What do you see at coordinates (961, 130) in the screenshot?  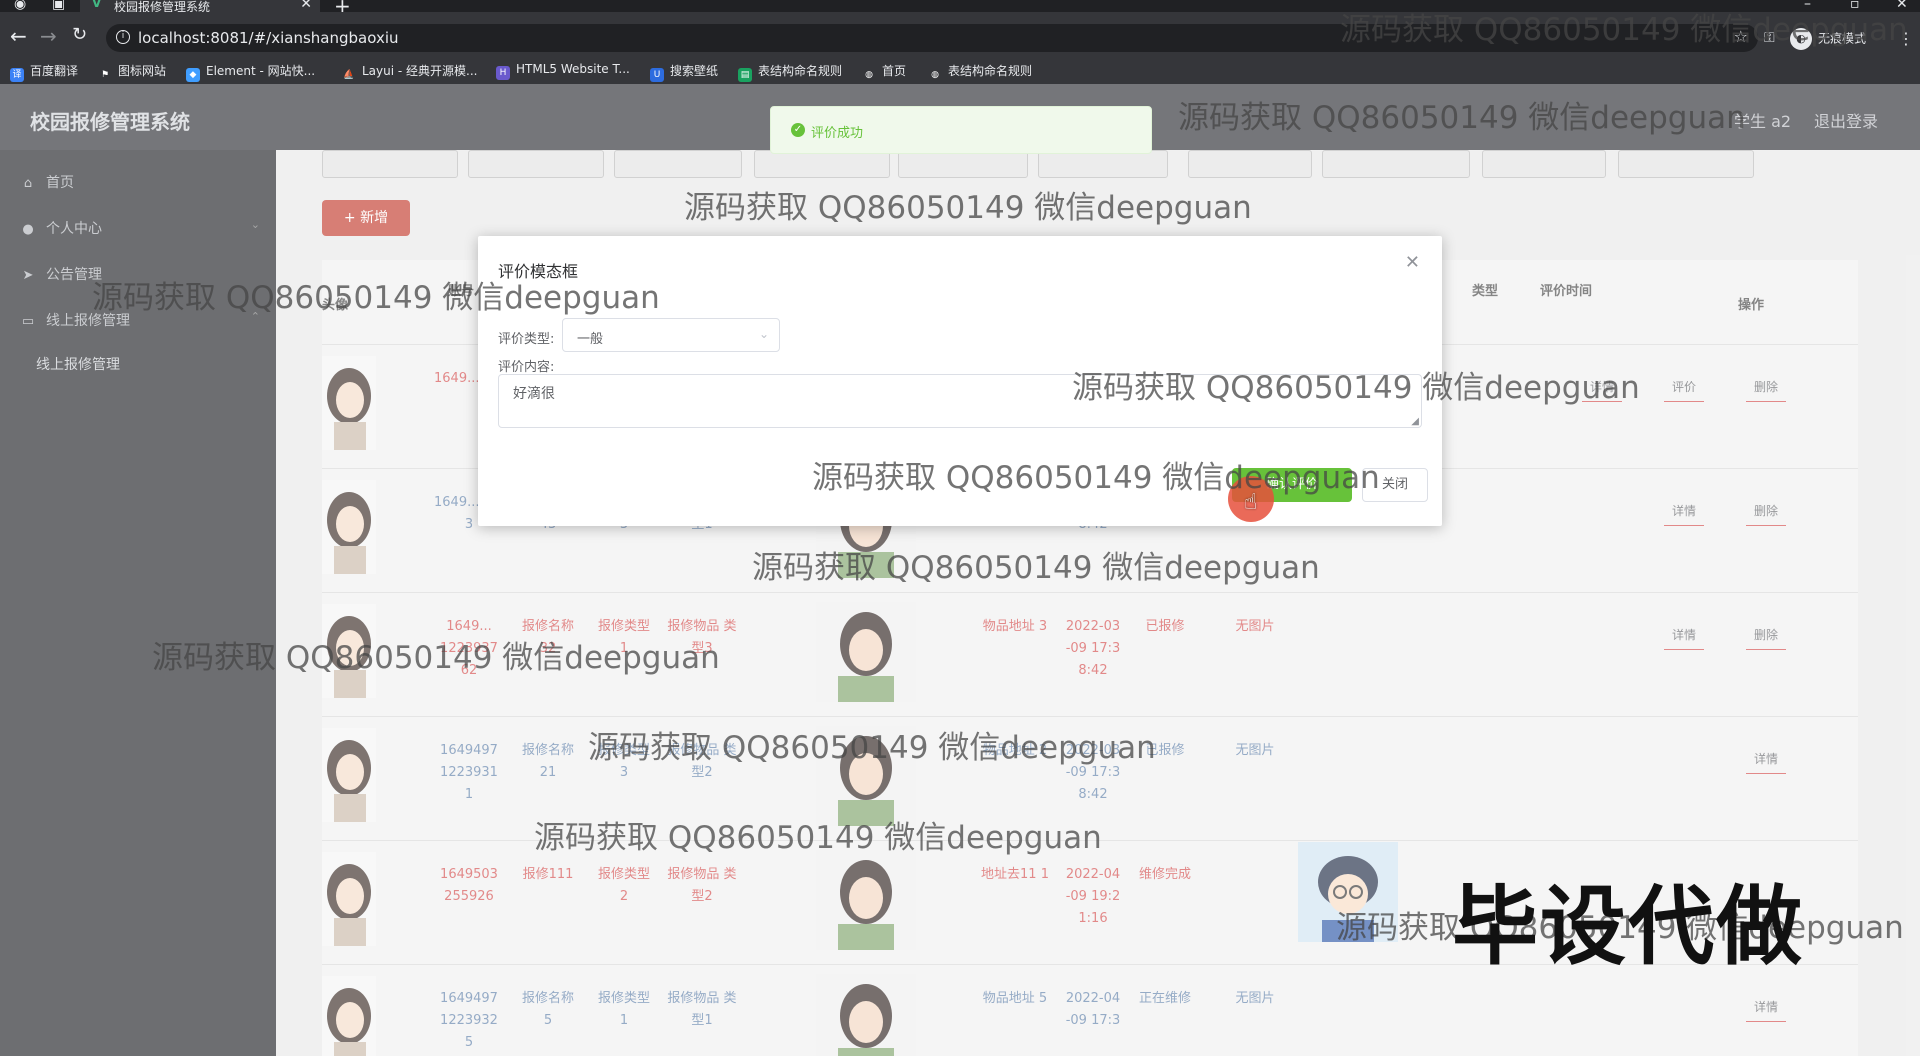 I see `success-toast: ✓ 评价成功` at bounding box center [961, 130].